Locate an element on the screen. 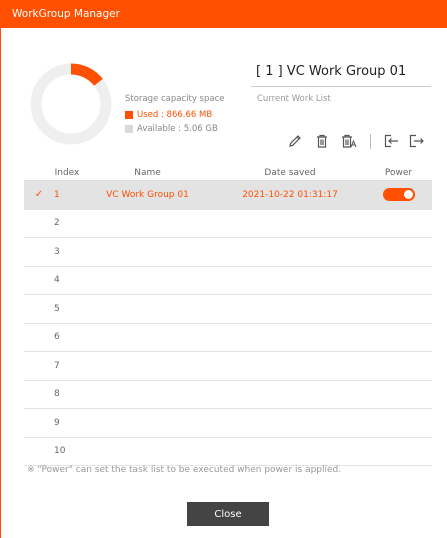  header-power: Power is located at coordinates (398, 173).